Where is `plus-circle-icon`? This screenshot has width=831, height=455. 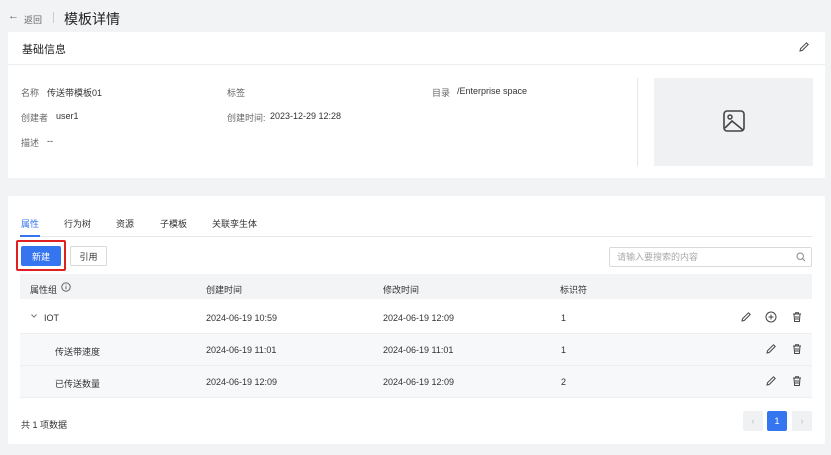 plus-circle-icon is located at coordinates (771, 318).